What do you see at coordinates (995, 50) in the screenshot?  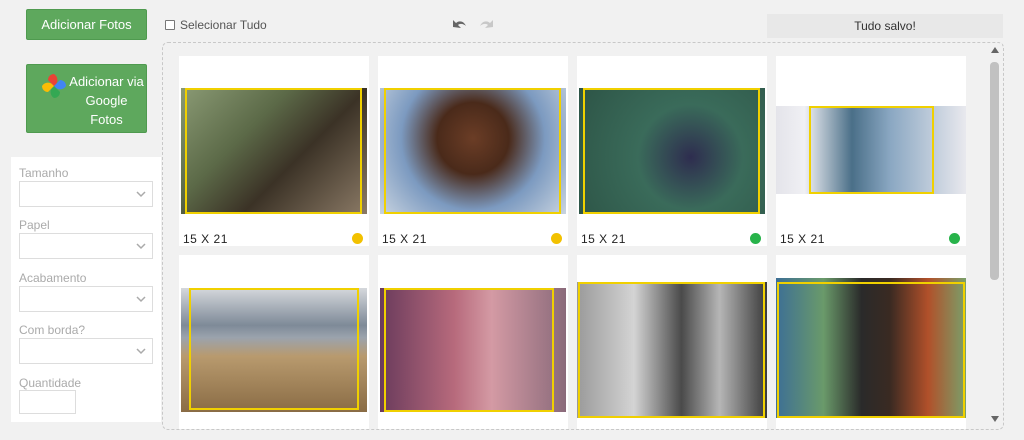 I see `scroll-up-arrow-icon` at bounding box center [995, 50].